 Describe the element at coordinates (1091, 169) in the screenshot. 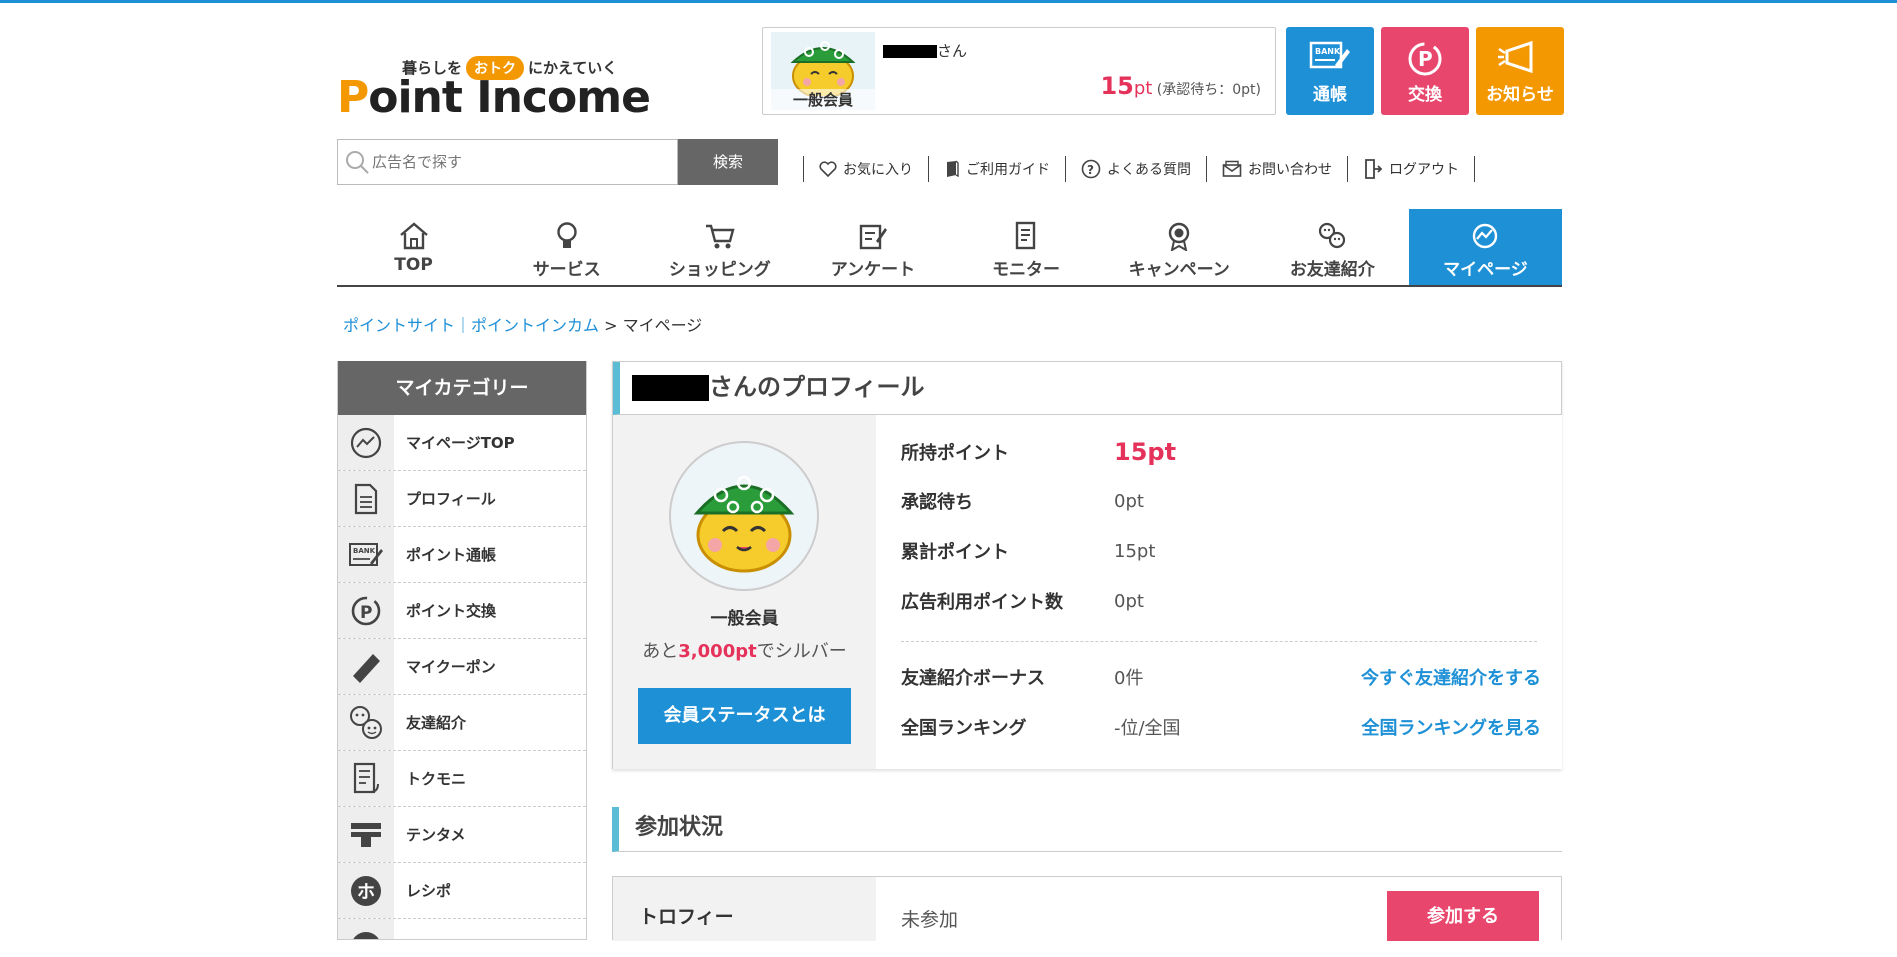

I see `question-icon: ?` at that location.